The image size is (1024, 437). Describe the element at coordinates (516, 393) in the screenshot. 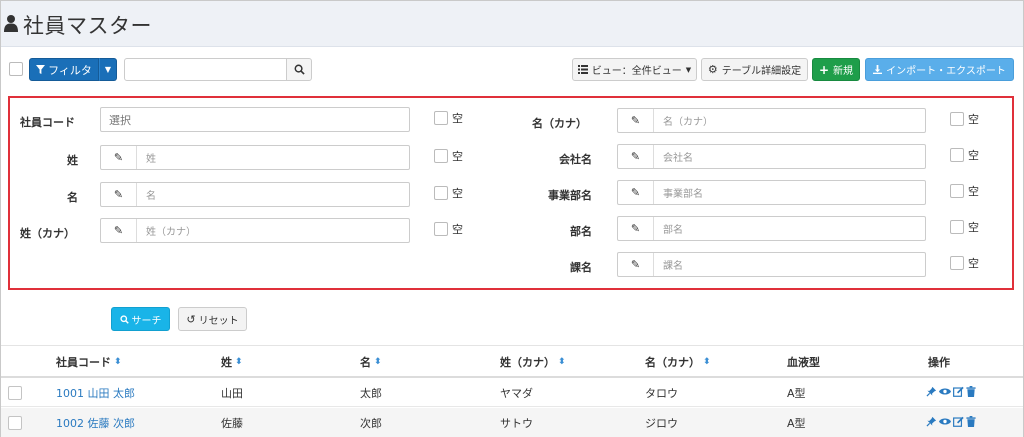

I see `cell-sei-kana: ヤマダ` at that location.